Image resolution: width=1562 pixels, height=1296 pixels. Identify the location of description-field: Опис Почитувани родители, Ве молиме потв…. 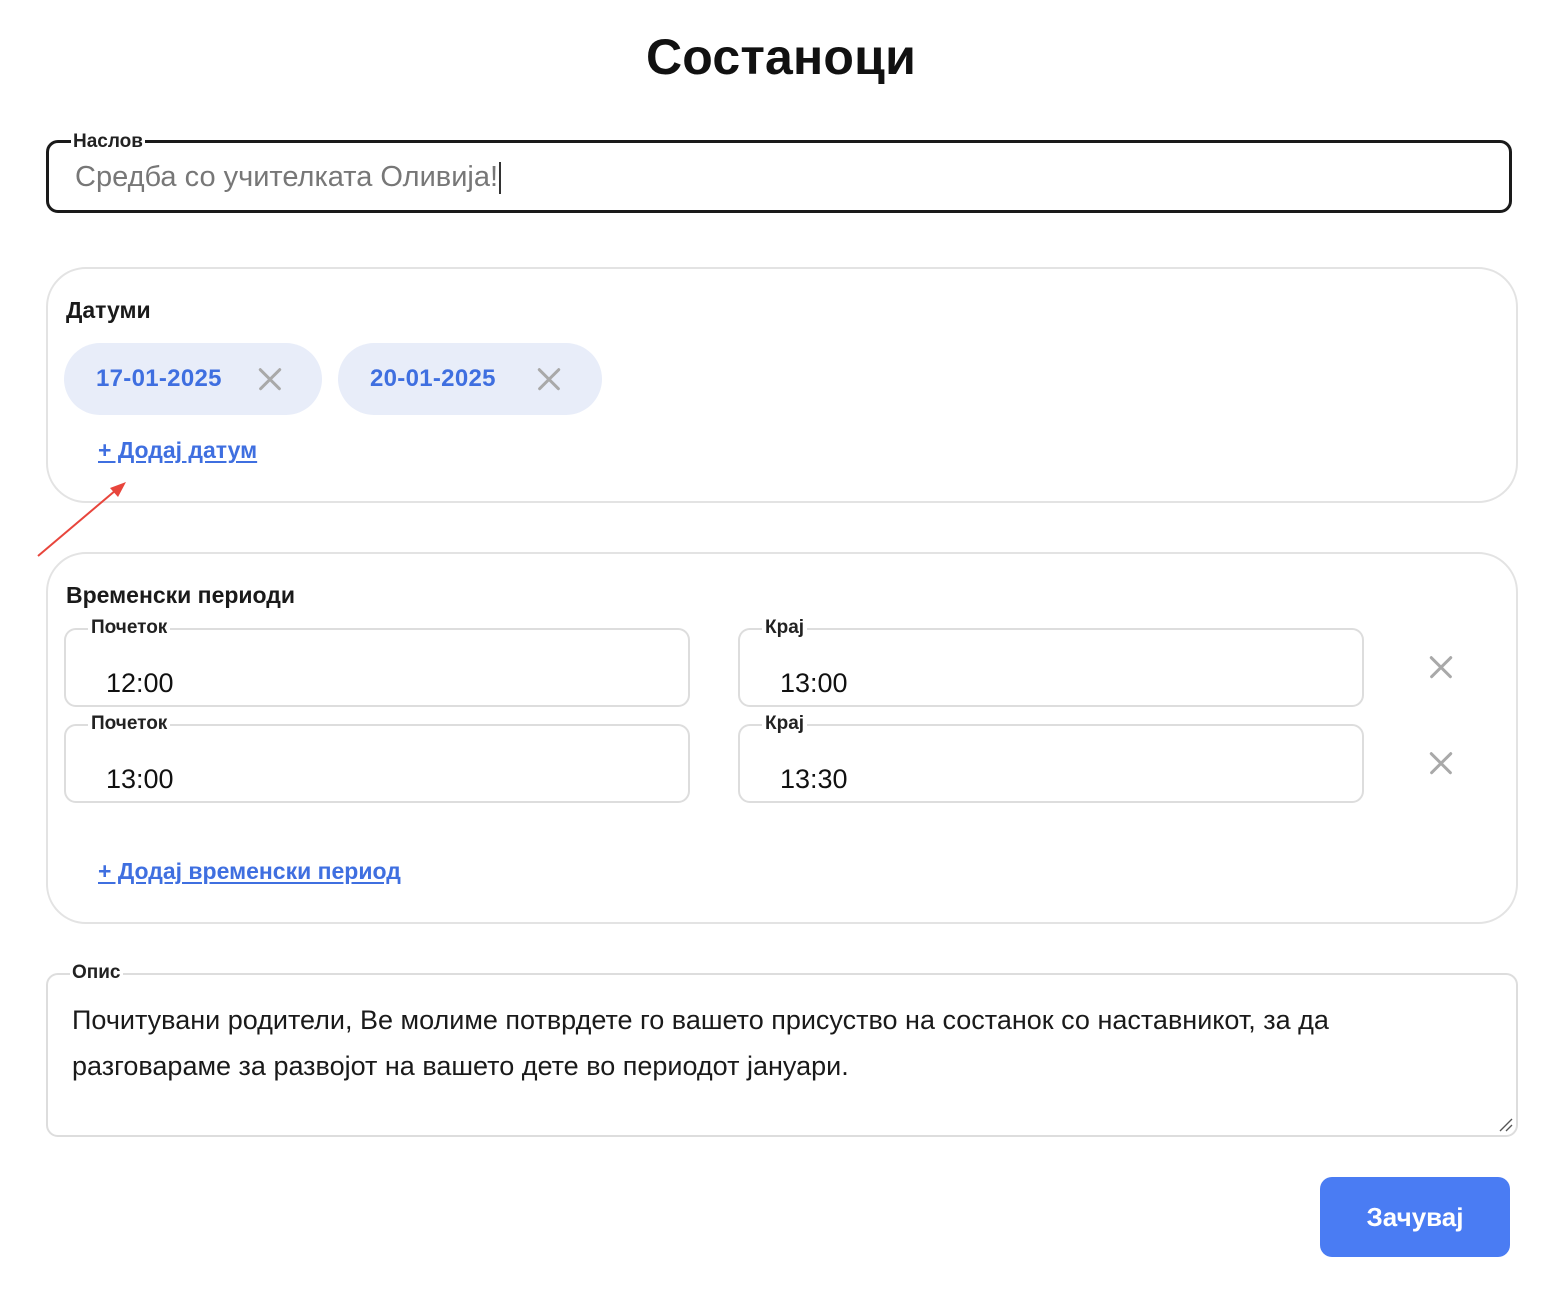
(782, 1049).